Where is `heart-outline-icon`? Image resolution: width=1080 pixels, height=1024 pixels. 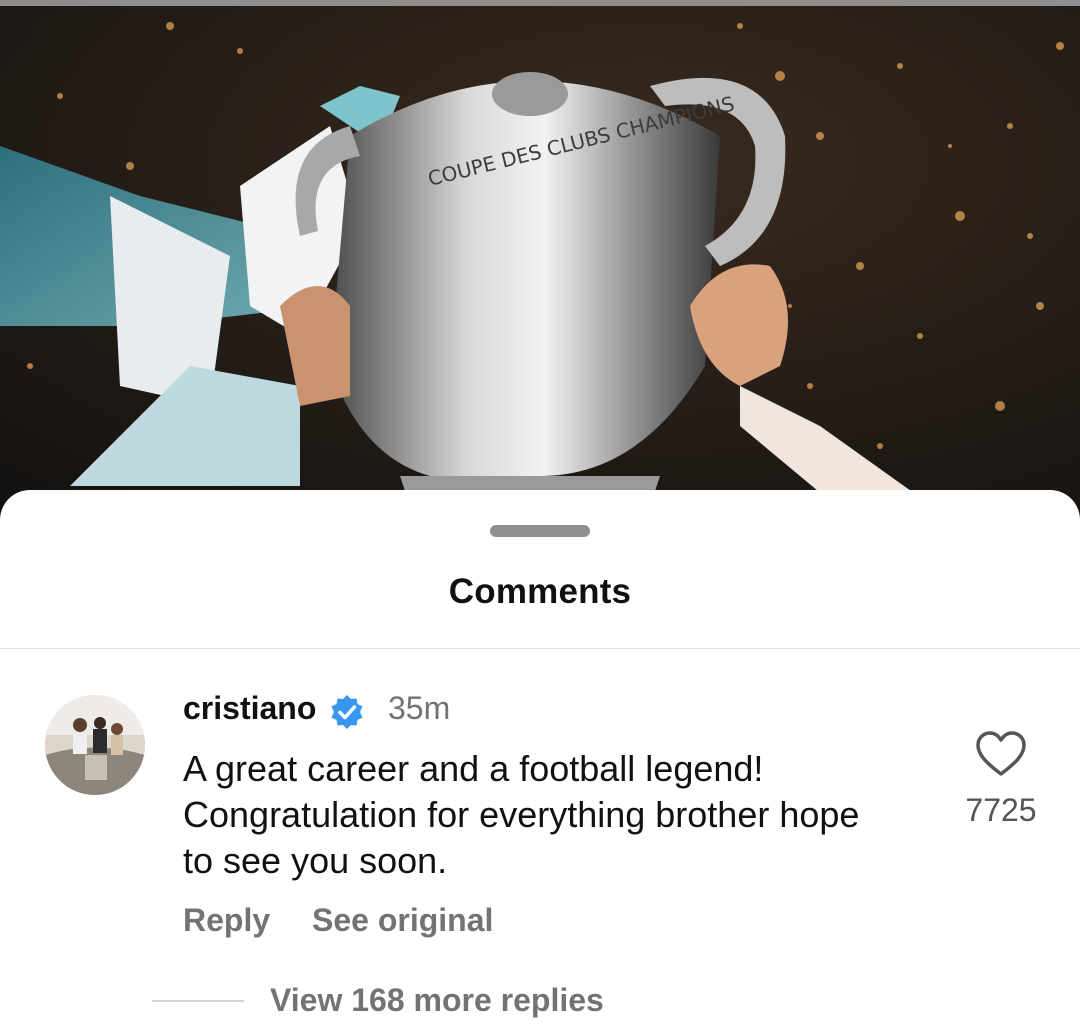
heart-outline-icon is located at coordinates (1001, 754).